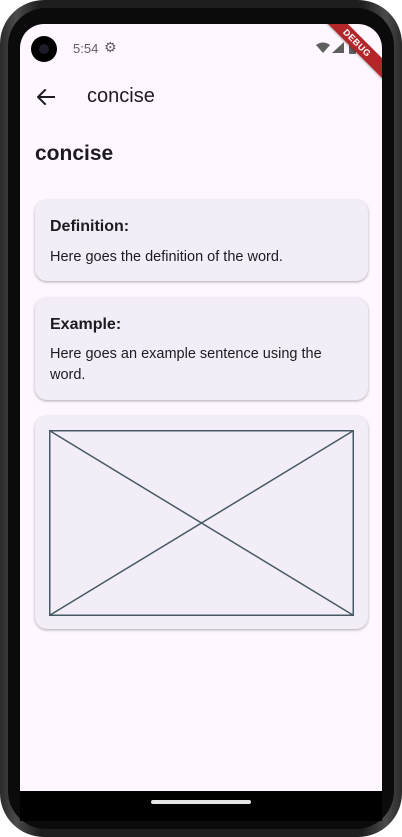 This screenshot has height=837, width=402. Describe the element at coordinates (201, 802) in the screenshot. I see `home-indicator` at that location.